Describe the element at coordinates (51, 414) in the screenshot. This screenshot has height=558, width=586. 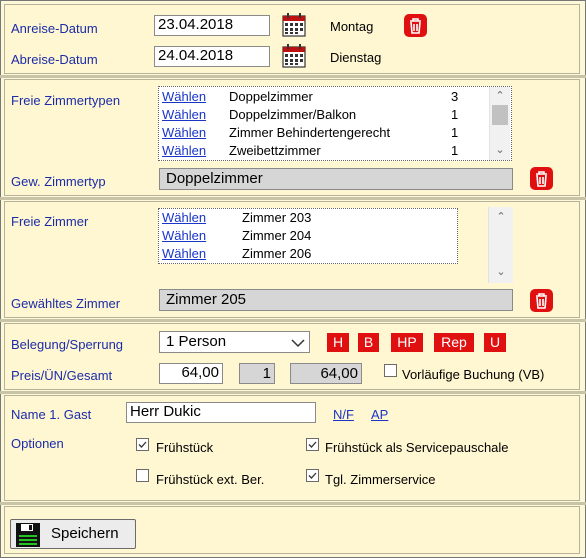
I see `guest-name-label: Name 1. Gast` at that location.